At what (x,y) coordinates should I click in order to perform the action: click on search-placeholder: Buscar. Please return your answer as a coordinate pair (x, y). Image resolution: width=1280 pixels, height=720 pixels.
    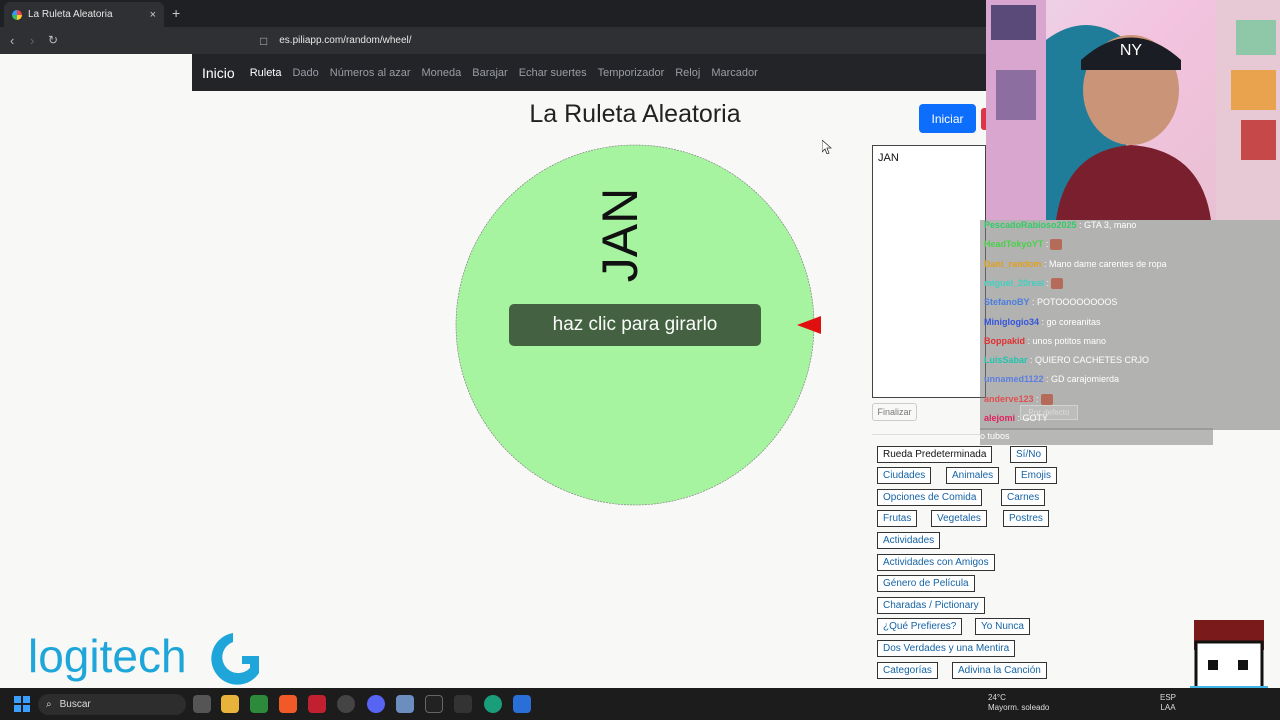
    Looking at the image, I should click on (75, 704).